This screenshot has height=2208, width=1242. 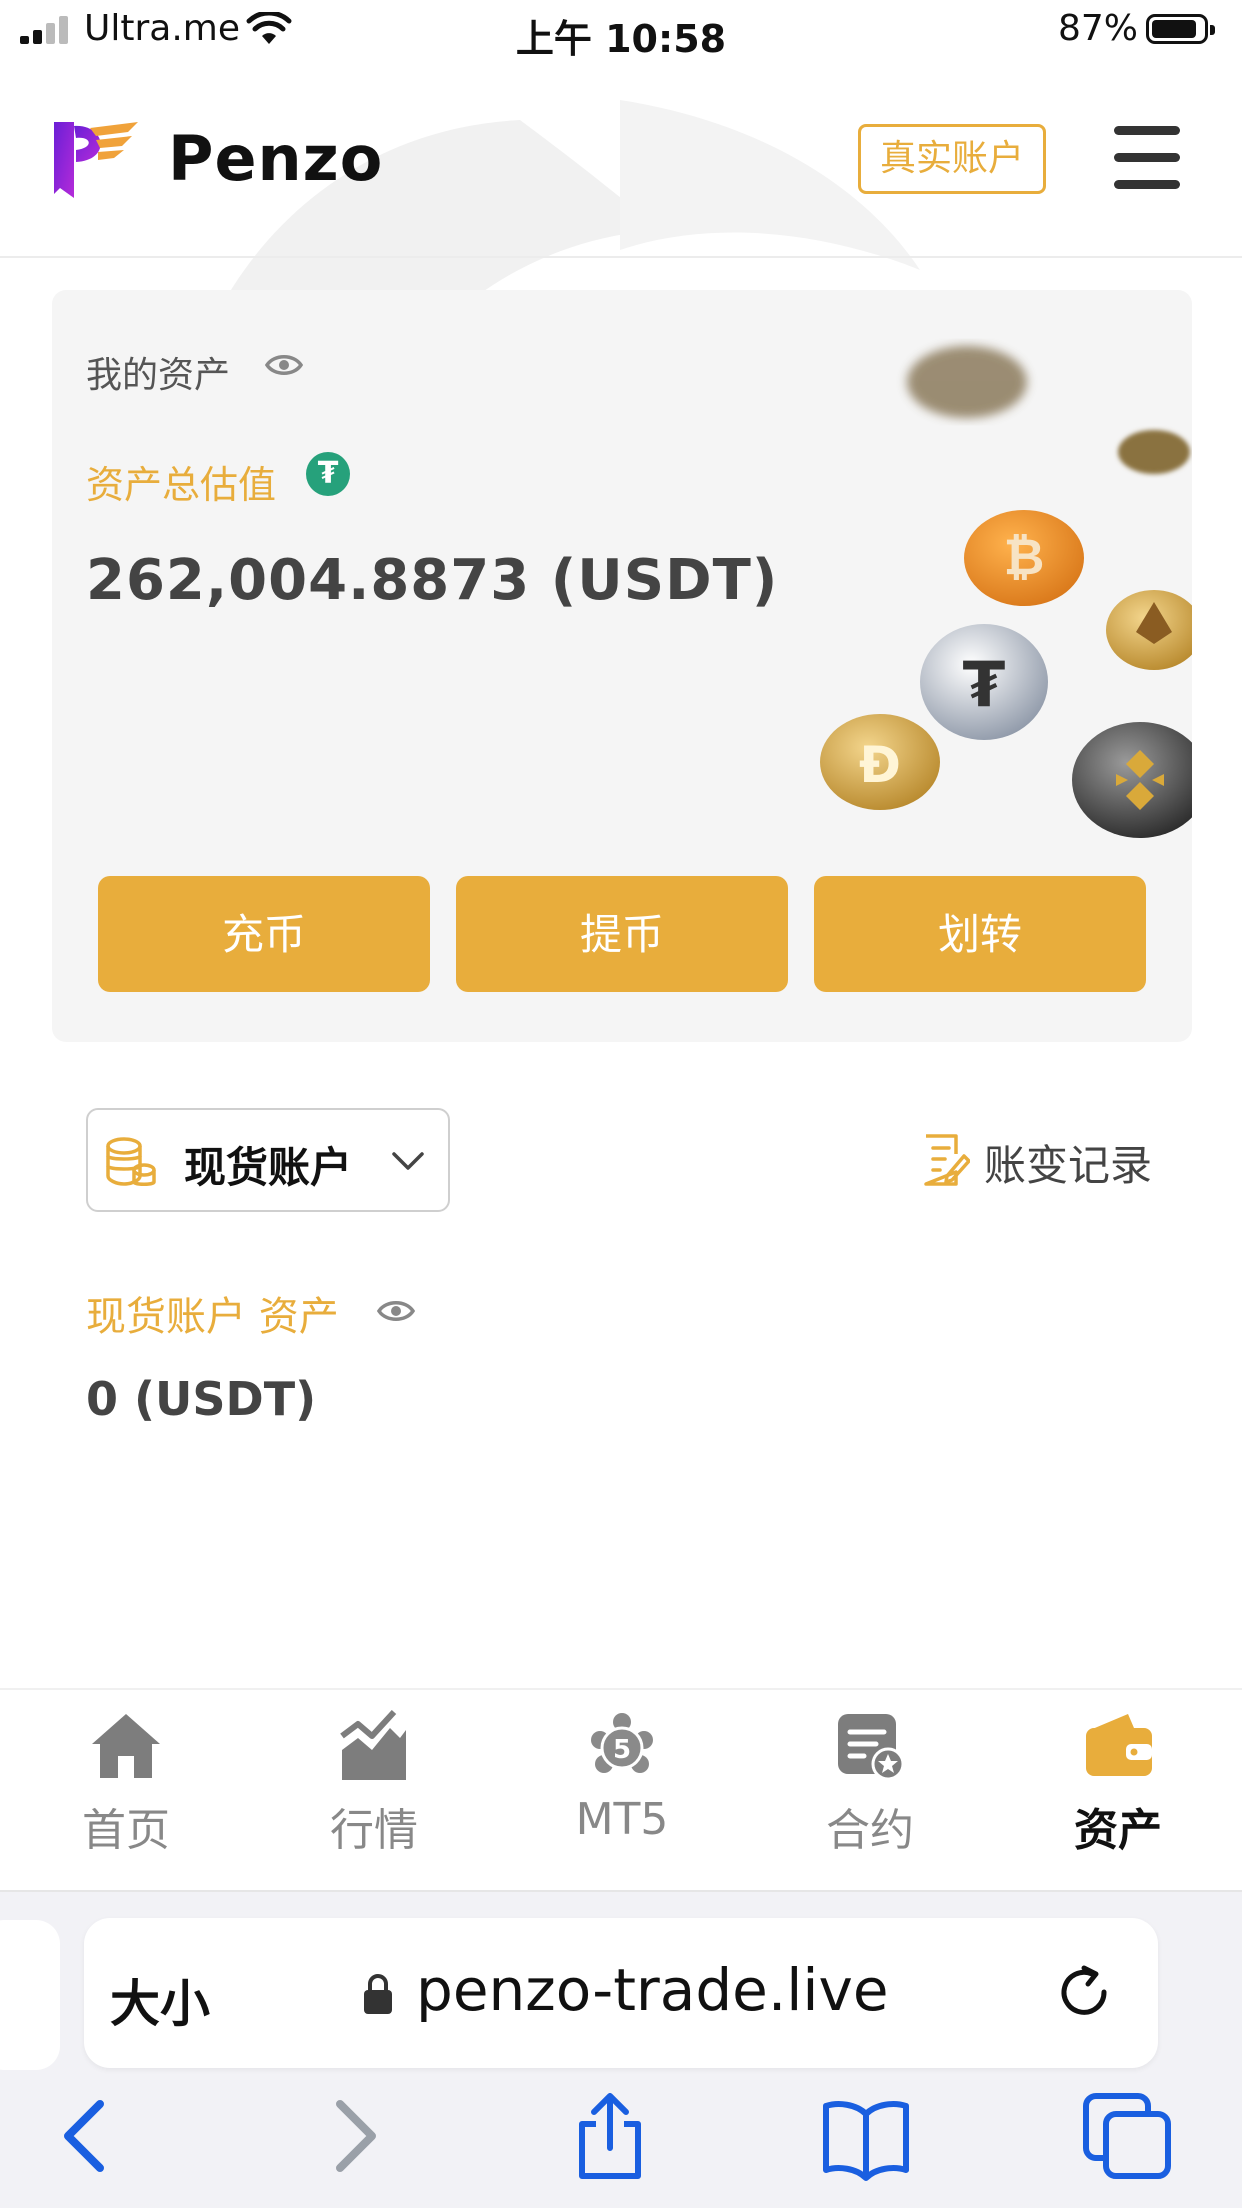 I want to click on address-bar: 大小 penzo-trade.live, so click(x=621, y=1993).